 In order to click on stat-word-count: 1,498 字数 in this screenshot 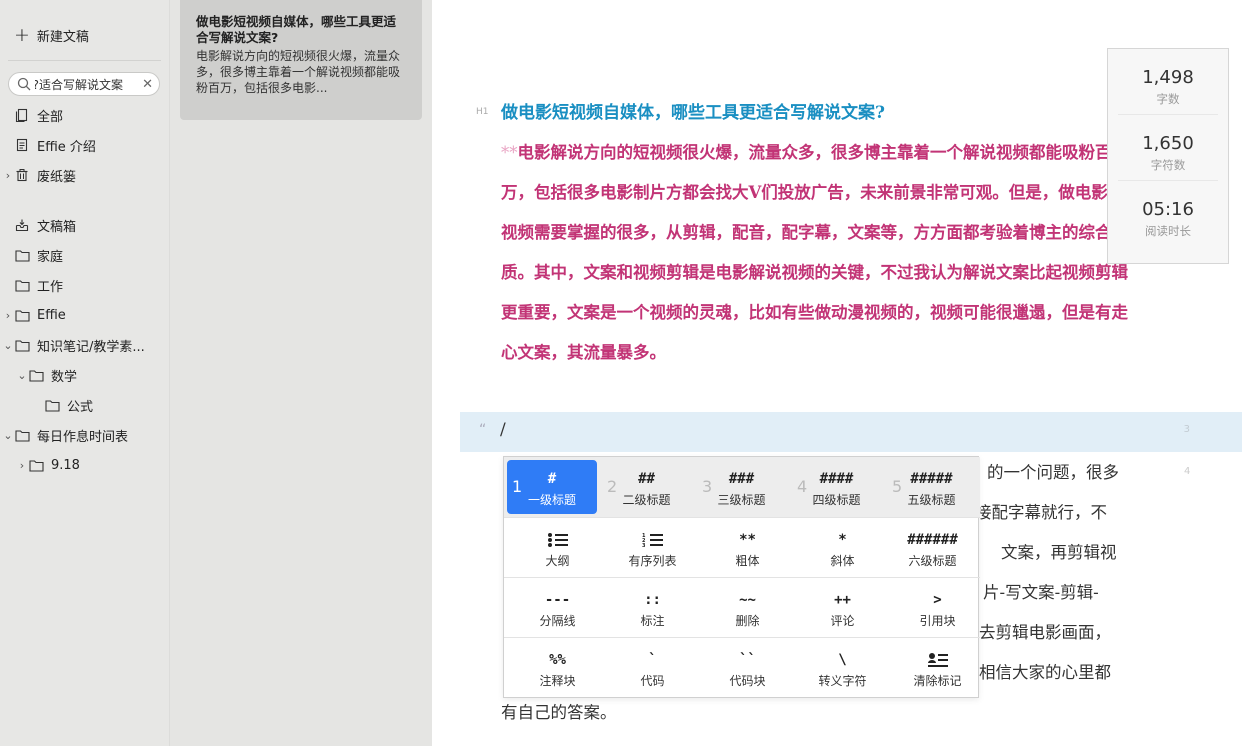, I will do `click(1168, 82)`.